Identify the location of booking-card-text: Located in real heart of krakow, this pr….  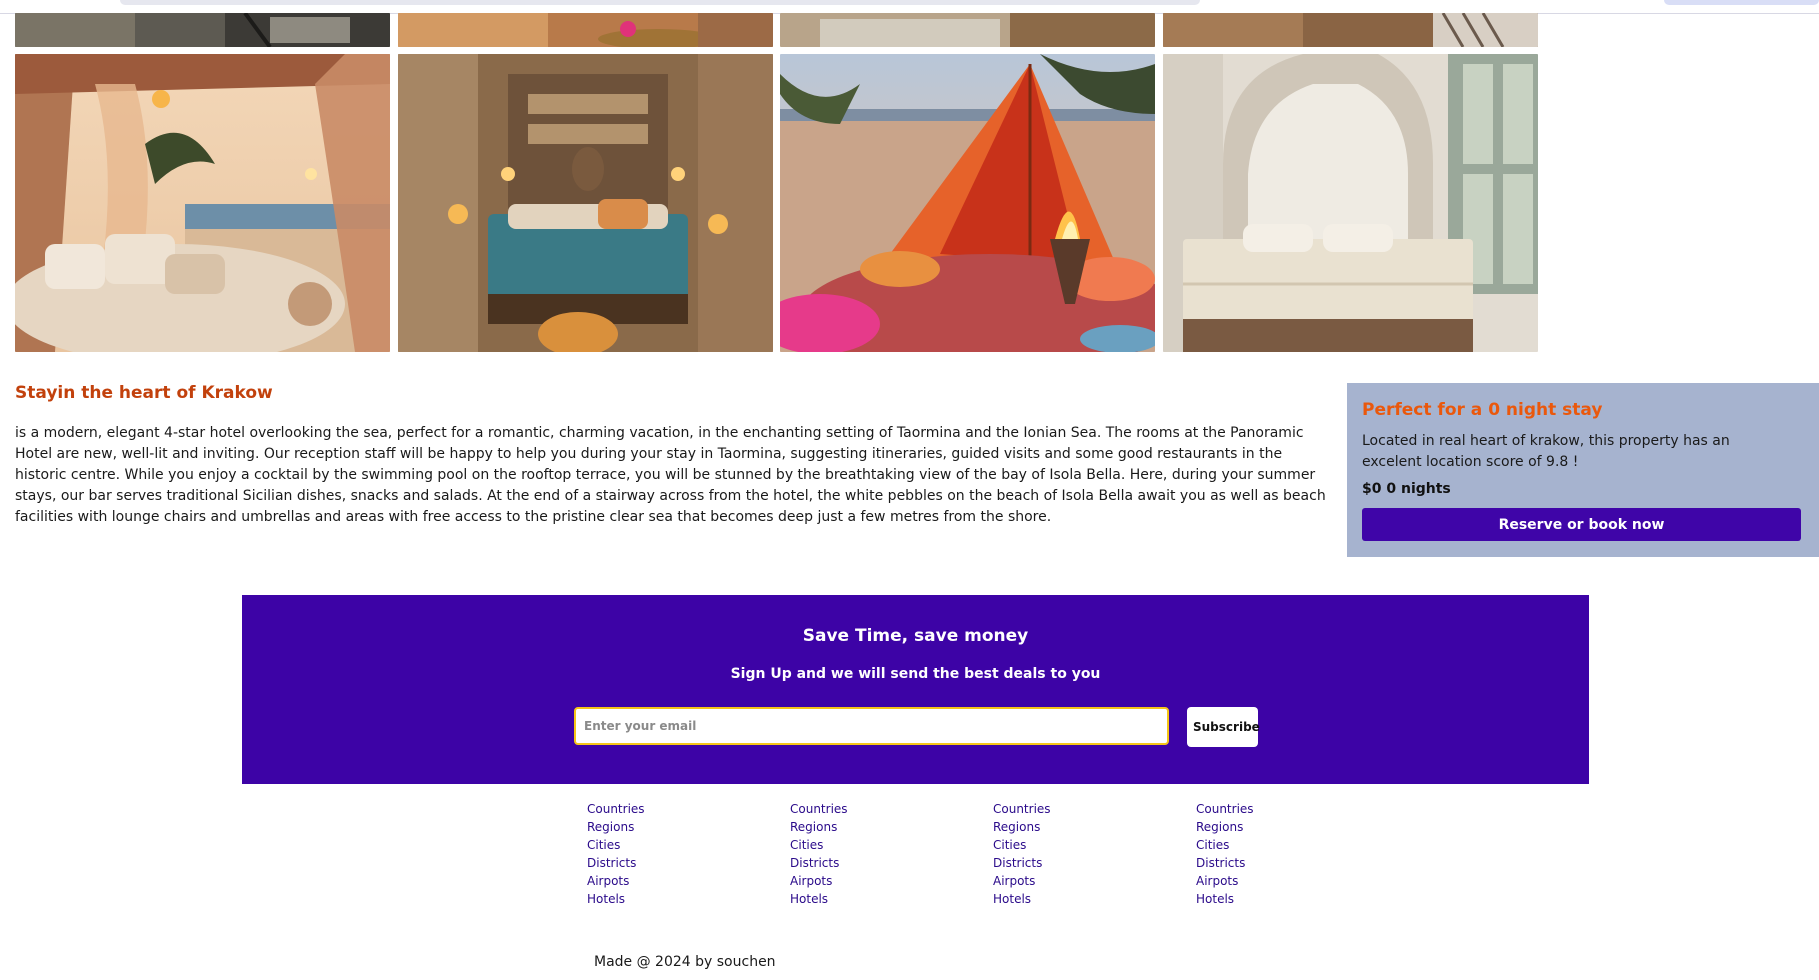
(1546, 451).